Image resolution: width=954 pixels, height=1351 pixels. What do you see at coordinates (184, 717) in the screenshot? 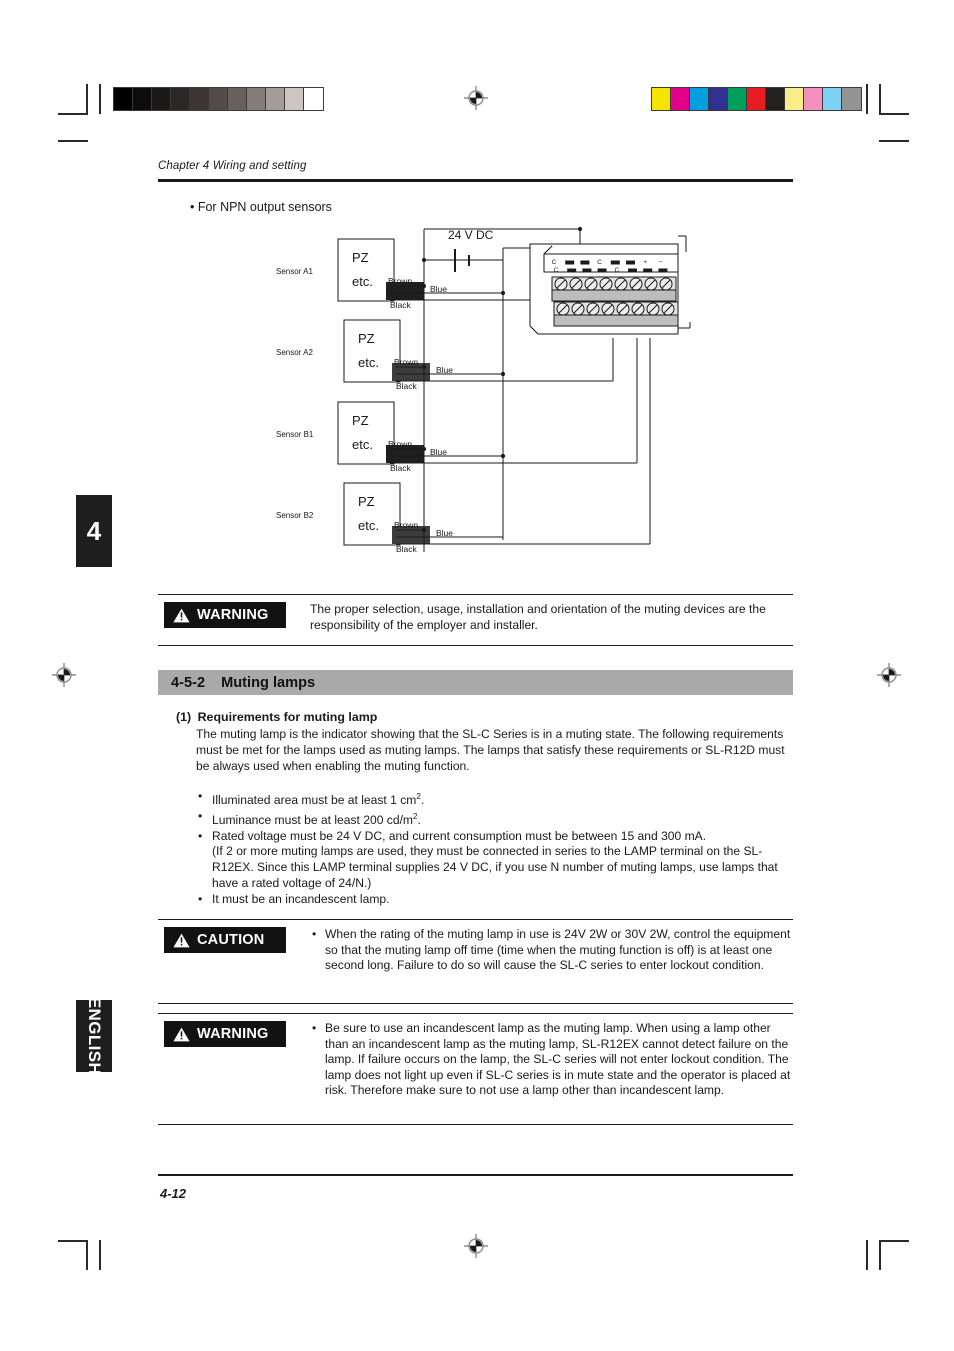
I see `requirements-heading-number: (1)` at bounding box center [184, 717].